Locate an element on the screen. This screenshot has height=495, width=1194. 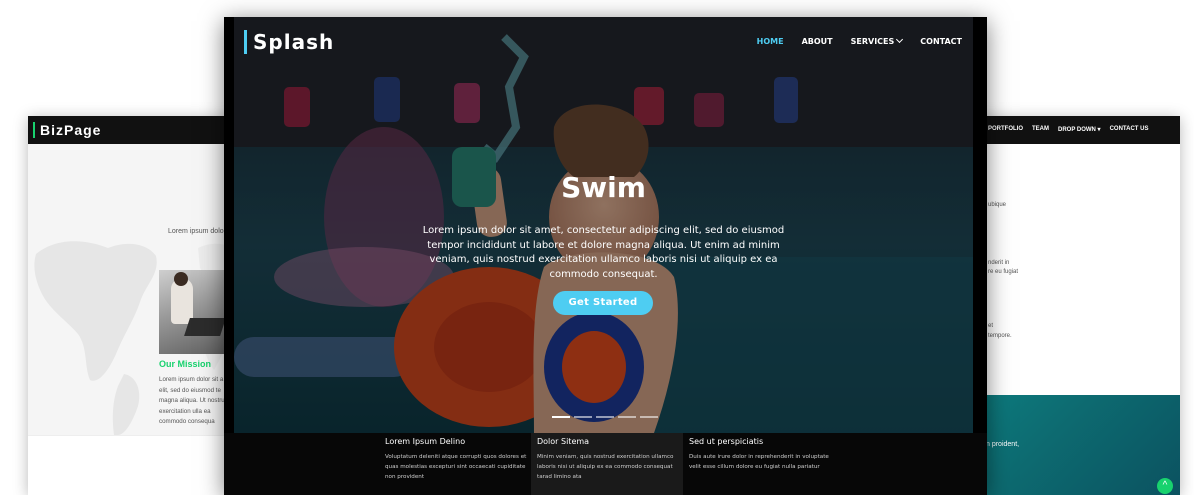
nav-dropdown: DROP DOWN ▾ is located at coordinates (1079, 129).